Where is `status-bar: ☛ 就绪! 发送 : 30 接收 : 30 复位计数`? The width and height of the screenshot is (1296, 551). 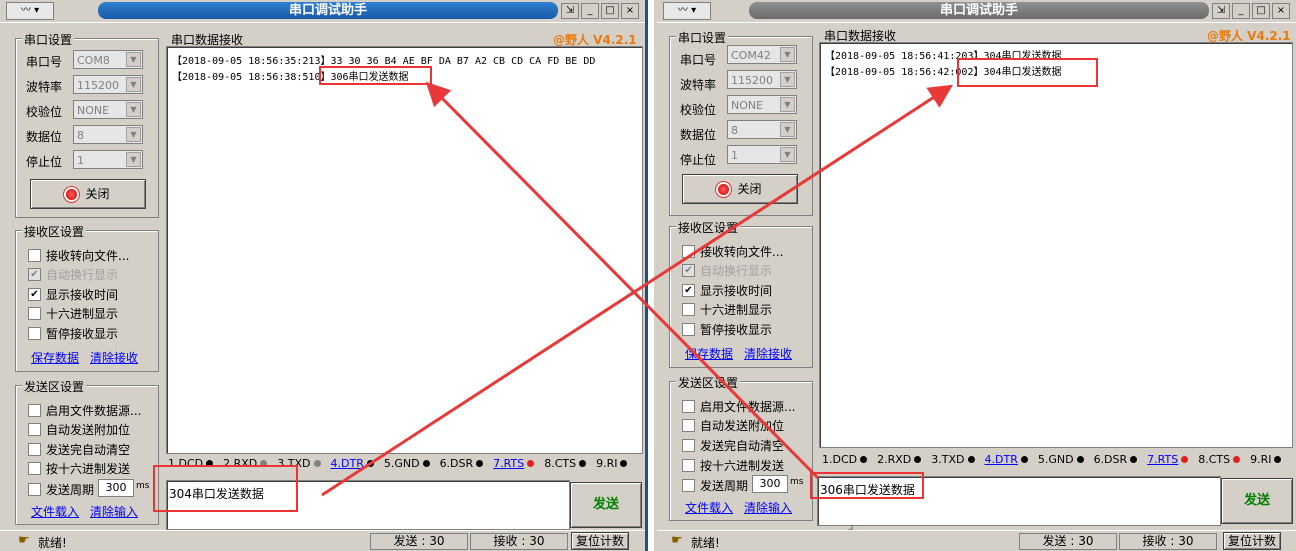 status-bar: ☛ 就绪! 发送 : 30 接收 : 30 复位计数 is located at coordinates (322, 540).